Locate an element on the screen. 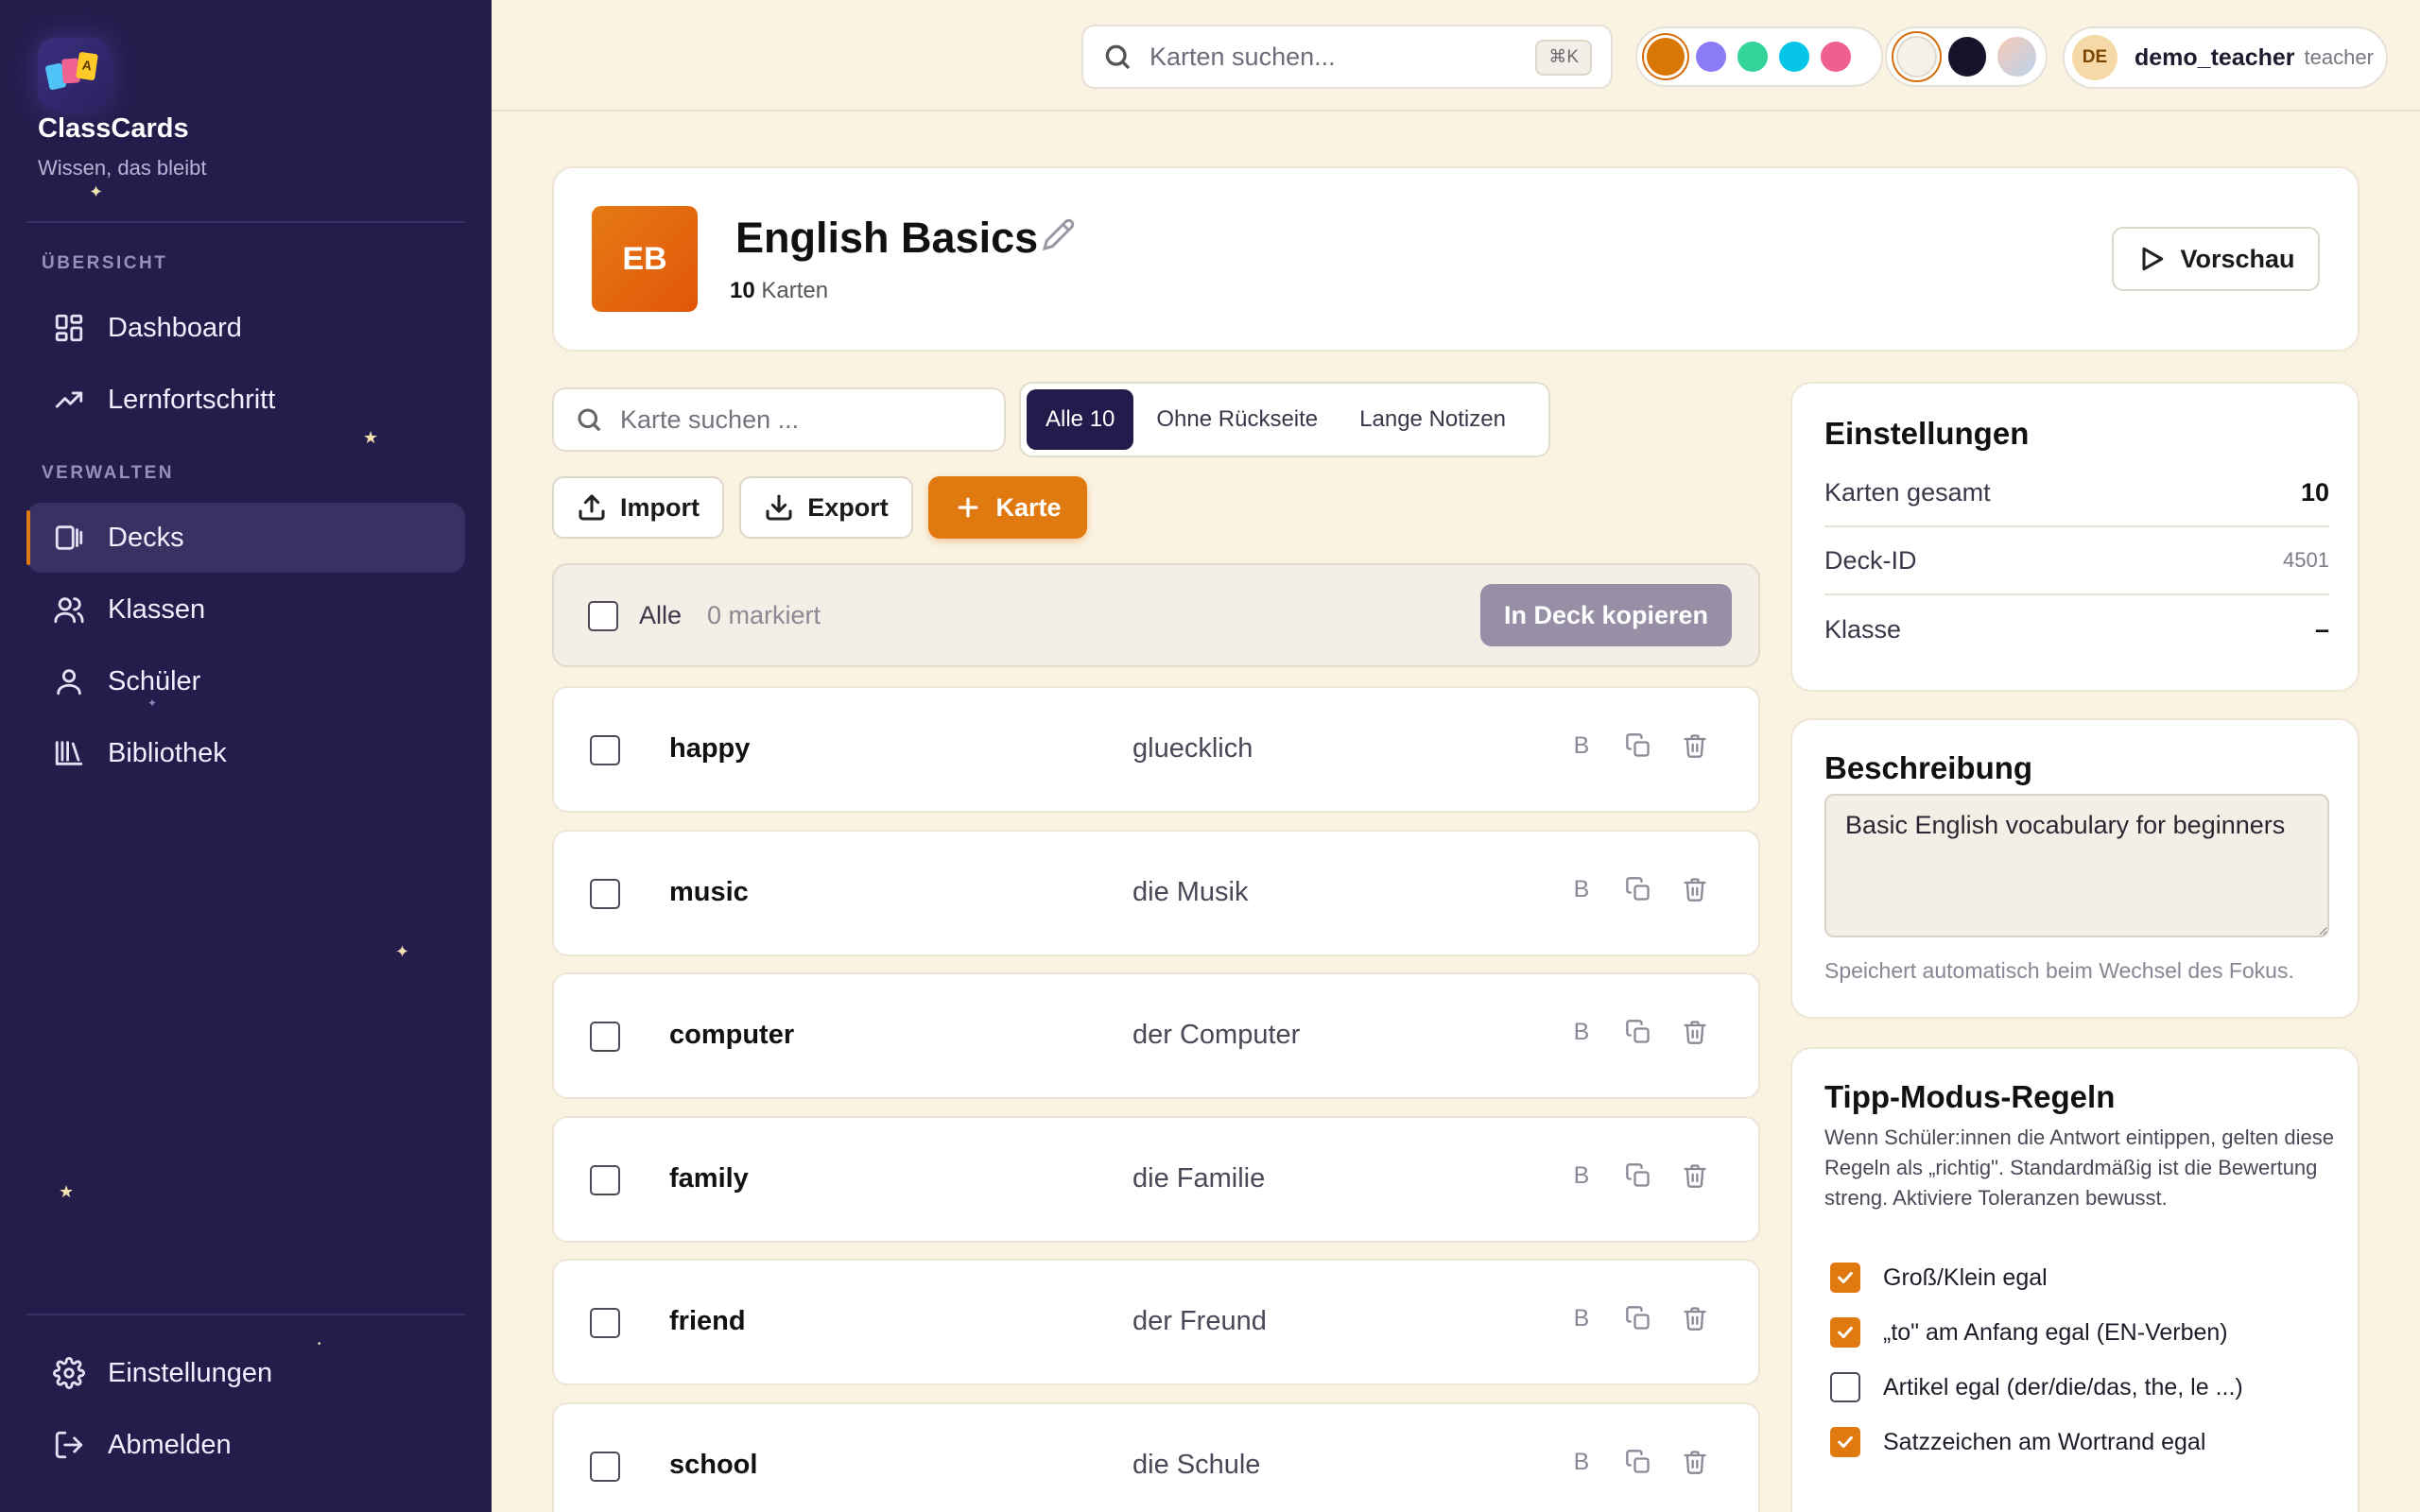 The width and height of the screenshot is (2420, 1512). select-all-checkbox is located at coordinates (603, 616).